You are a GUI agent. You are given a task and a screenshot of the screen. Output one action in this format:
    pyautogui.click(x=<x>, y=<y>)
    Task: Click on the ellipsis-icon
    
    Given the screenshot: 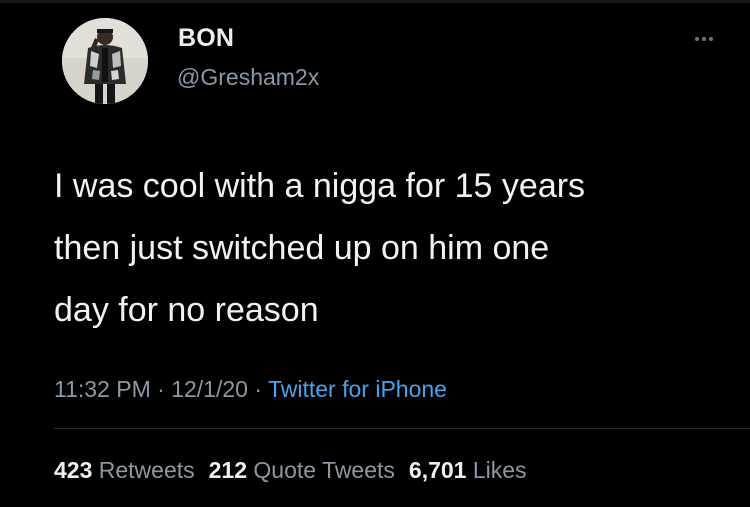 What is the action you would take?
    pyautogui.click(x=704, y=39)
    